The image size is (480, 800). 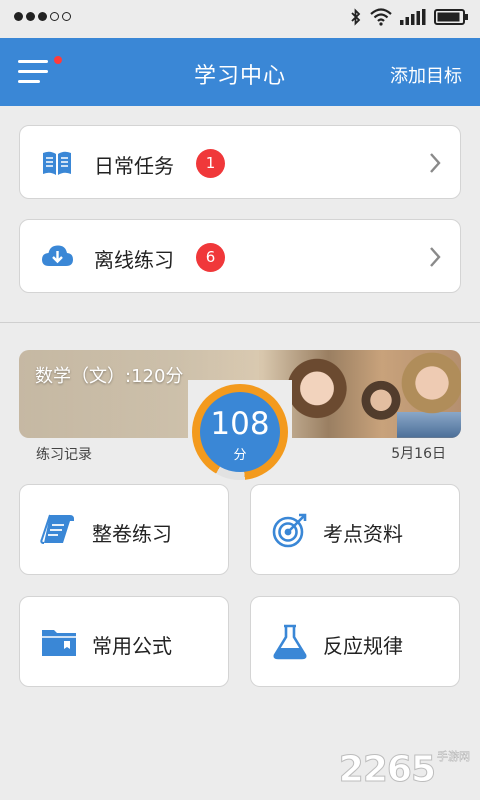 What do you see at coordinates (210, 257) in the screenshot?
I see `offline-practice-count-badge: 6` at bounding box center [210, 257].